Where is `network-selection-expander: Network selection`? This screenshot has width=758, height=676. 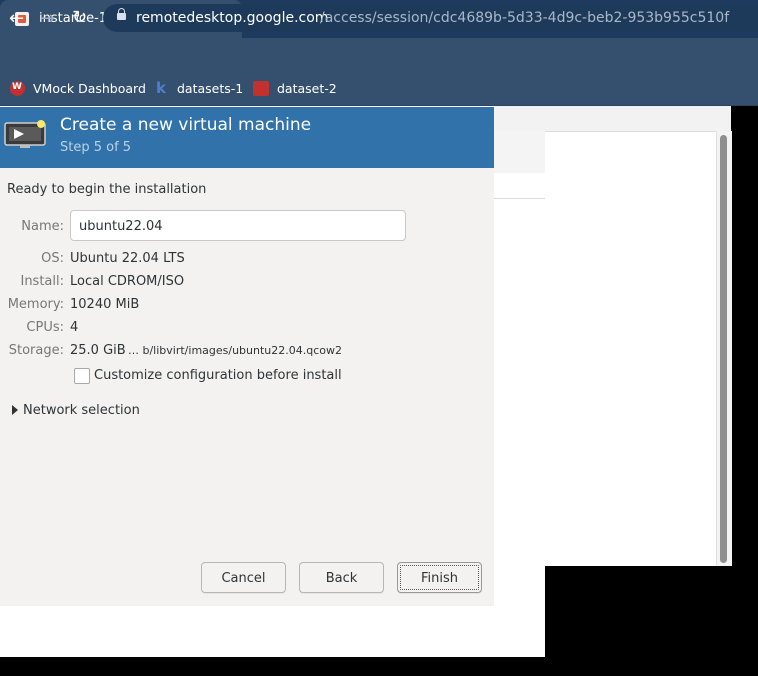
network-selection-expander: Network selection is located at coordinates (81, 410).